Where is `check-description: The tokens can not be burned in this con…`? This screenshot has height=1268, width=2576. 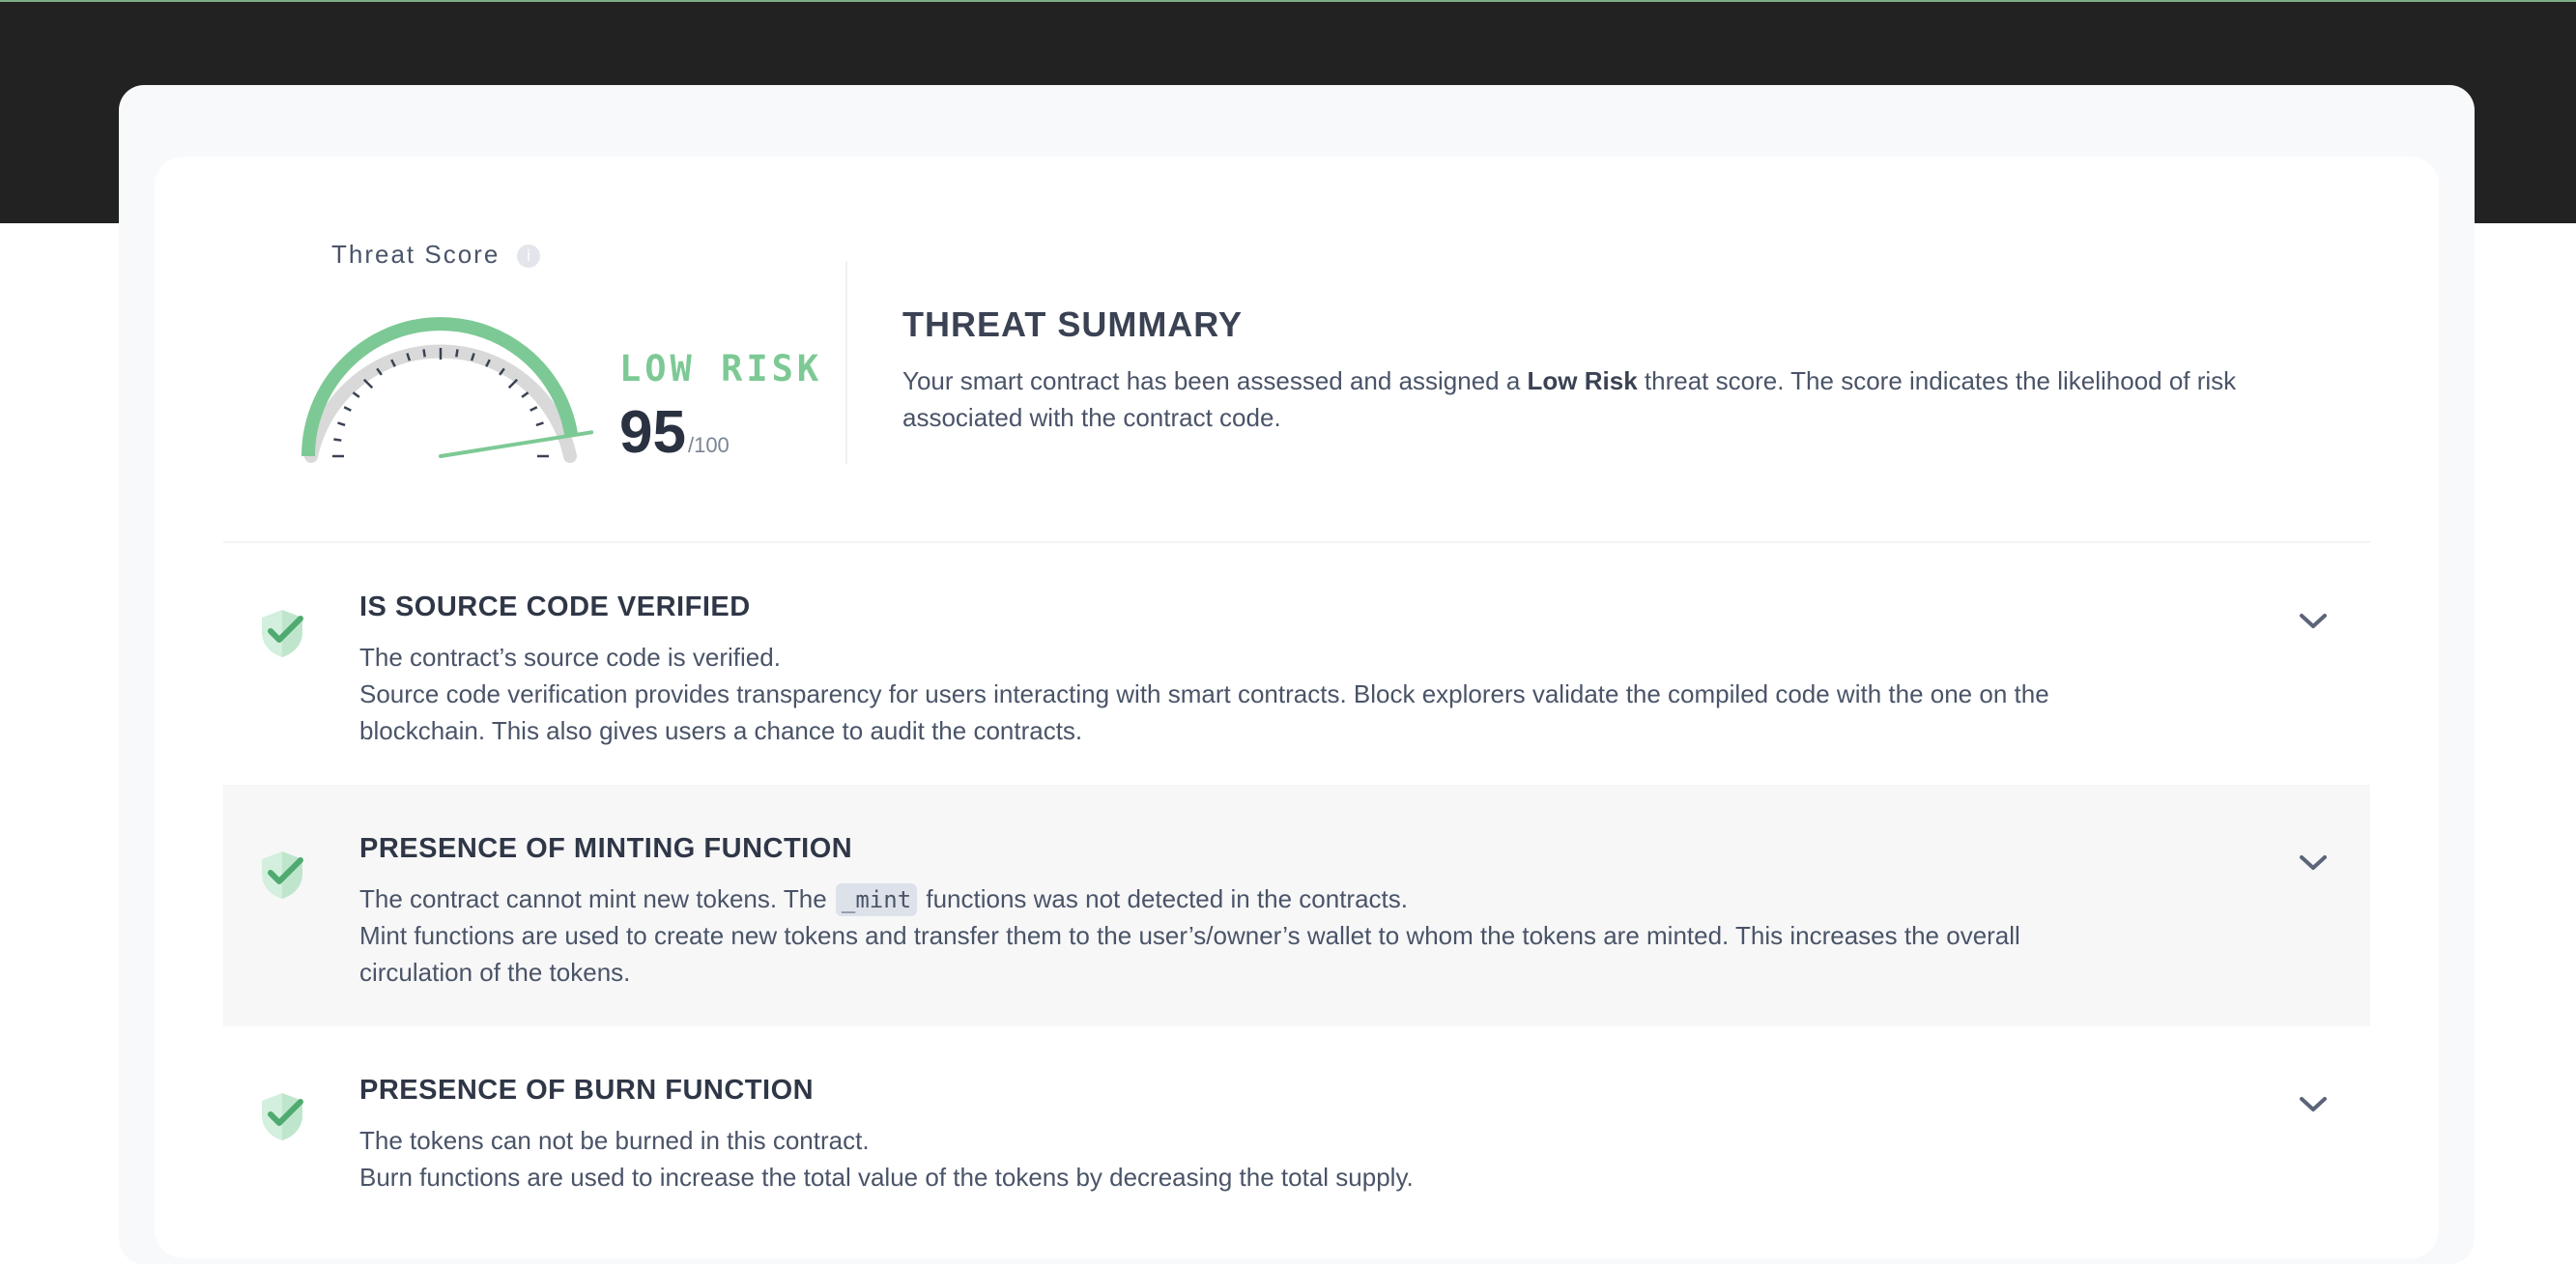
check-description: The tokens can not be burned in this con… is located at coordinates (1248, 1159).